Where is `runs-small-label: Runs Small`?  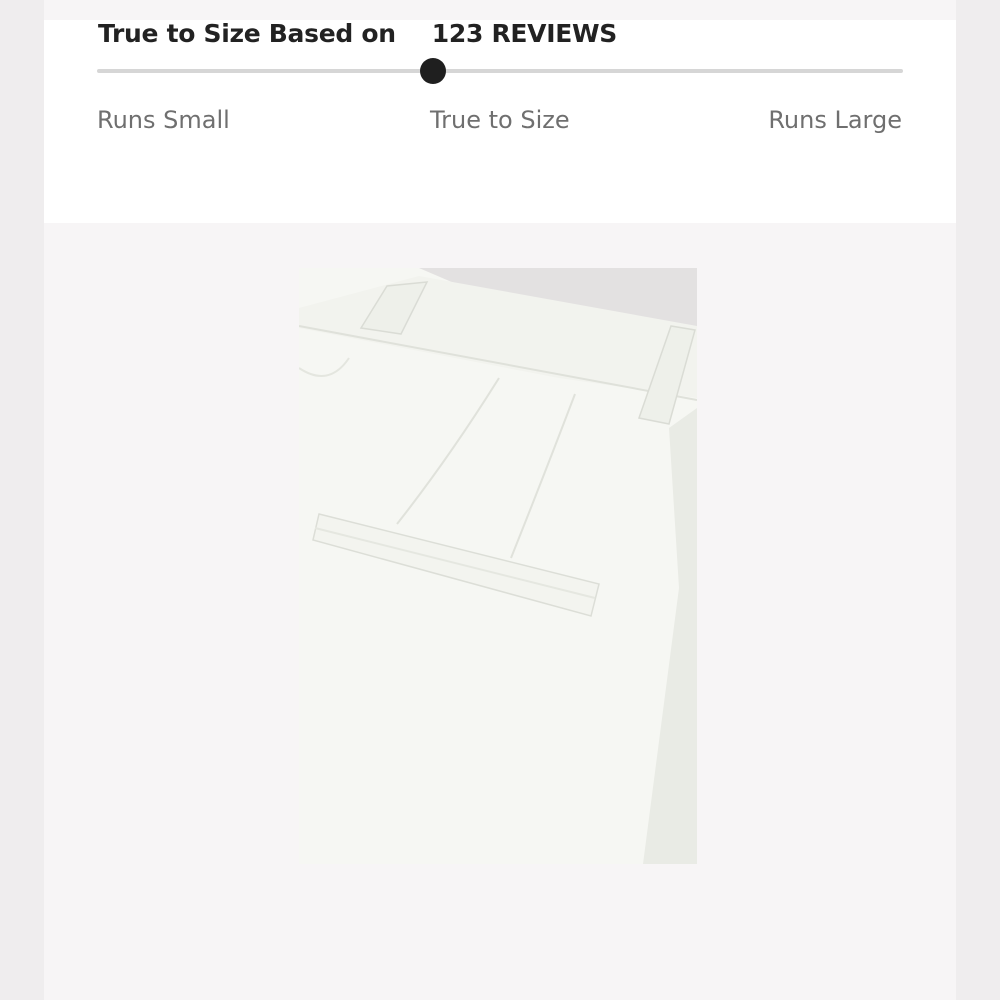
runs-small-label: Runs Small is located at coordinates (163, 120).